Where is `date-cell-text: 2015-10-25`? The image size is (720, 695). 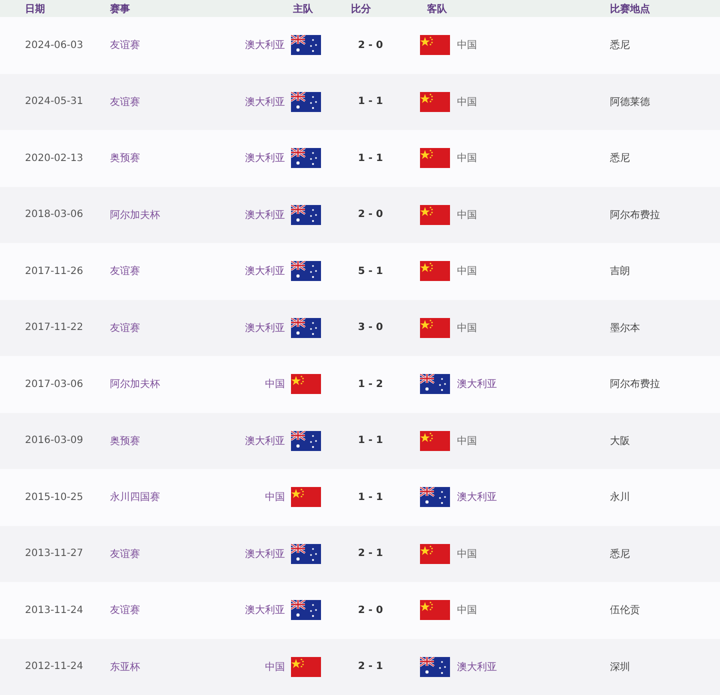
date-cell-text: 2015-10-25 is located at coordinates (54, 497).